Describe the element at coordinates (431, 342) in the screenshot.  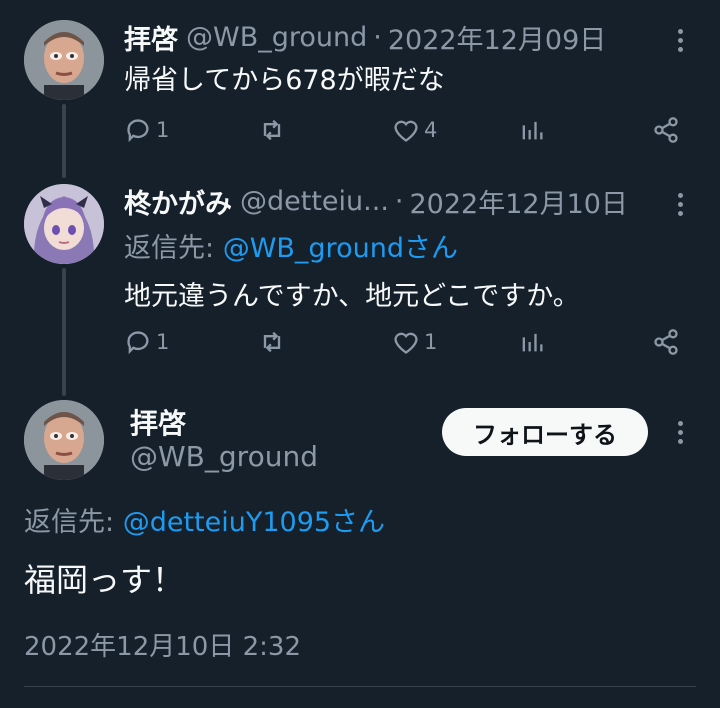
I see `like-count: 1` at that location.